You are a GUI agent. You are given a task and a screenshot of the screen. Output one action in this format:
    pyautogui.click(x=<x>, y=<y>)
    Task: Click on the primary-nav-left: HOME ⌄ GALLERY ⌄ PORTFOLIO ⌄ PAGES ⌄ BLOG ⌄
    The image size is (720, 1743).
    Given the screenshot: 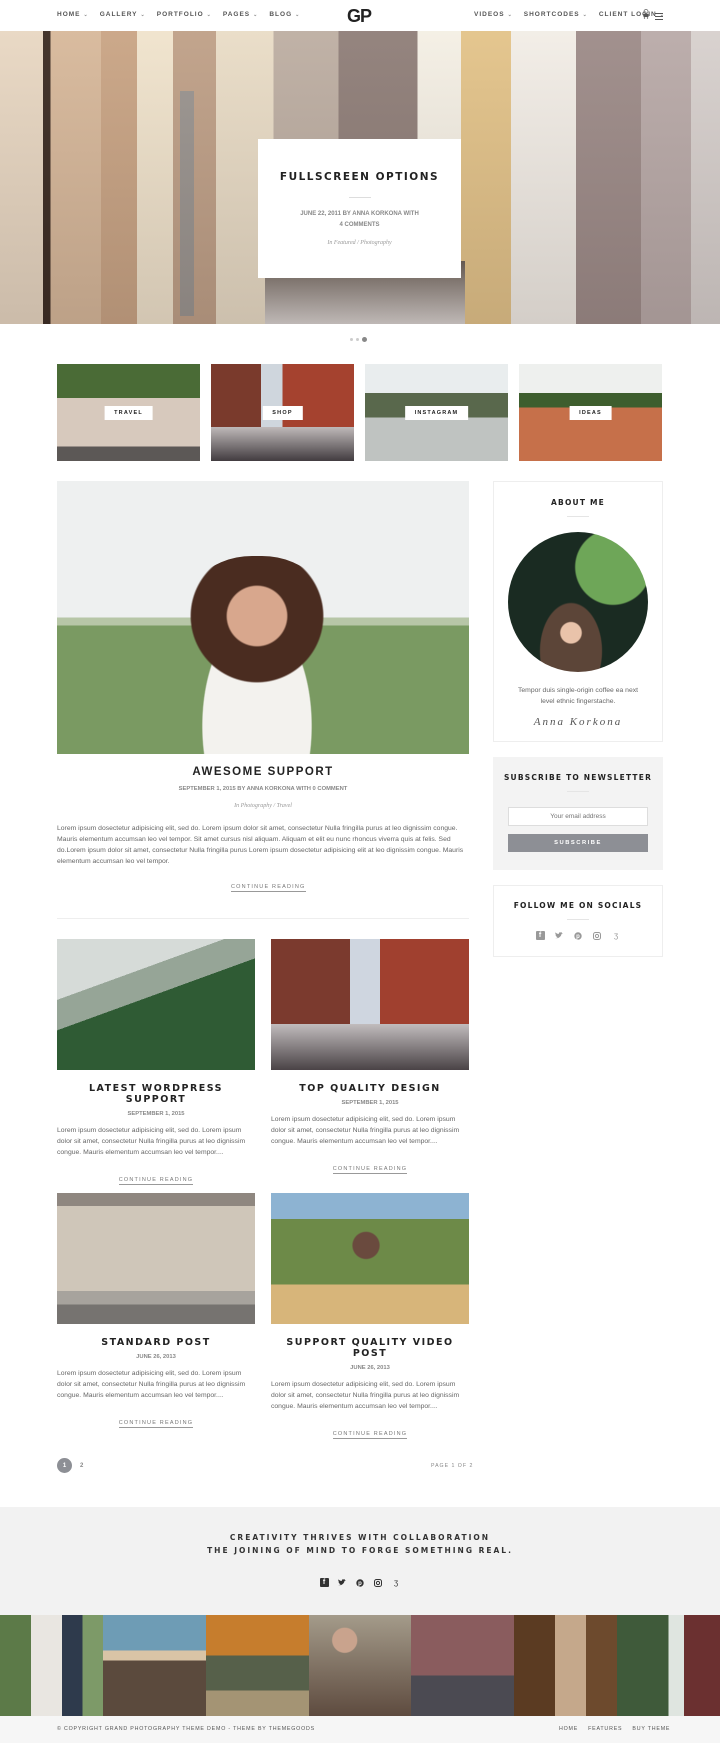 What is the action you would take?
    pyautogui.click(x=184, y=14)
    